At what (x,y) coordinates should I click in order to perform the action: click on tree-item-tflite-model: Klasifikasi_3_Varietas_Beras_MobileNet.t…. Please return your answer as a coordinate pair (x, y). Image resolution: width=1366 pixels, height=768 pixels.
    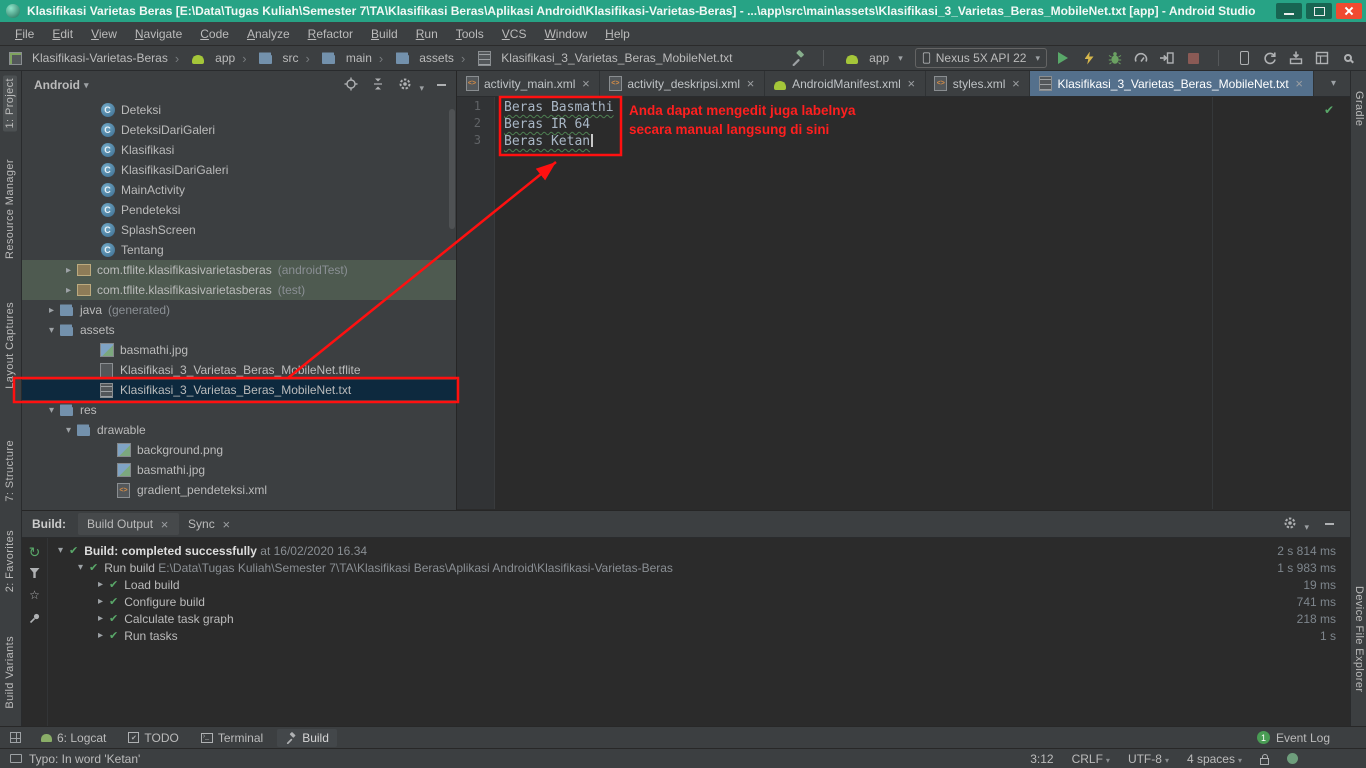
    Looking at the image, I should click on (239, 370).